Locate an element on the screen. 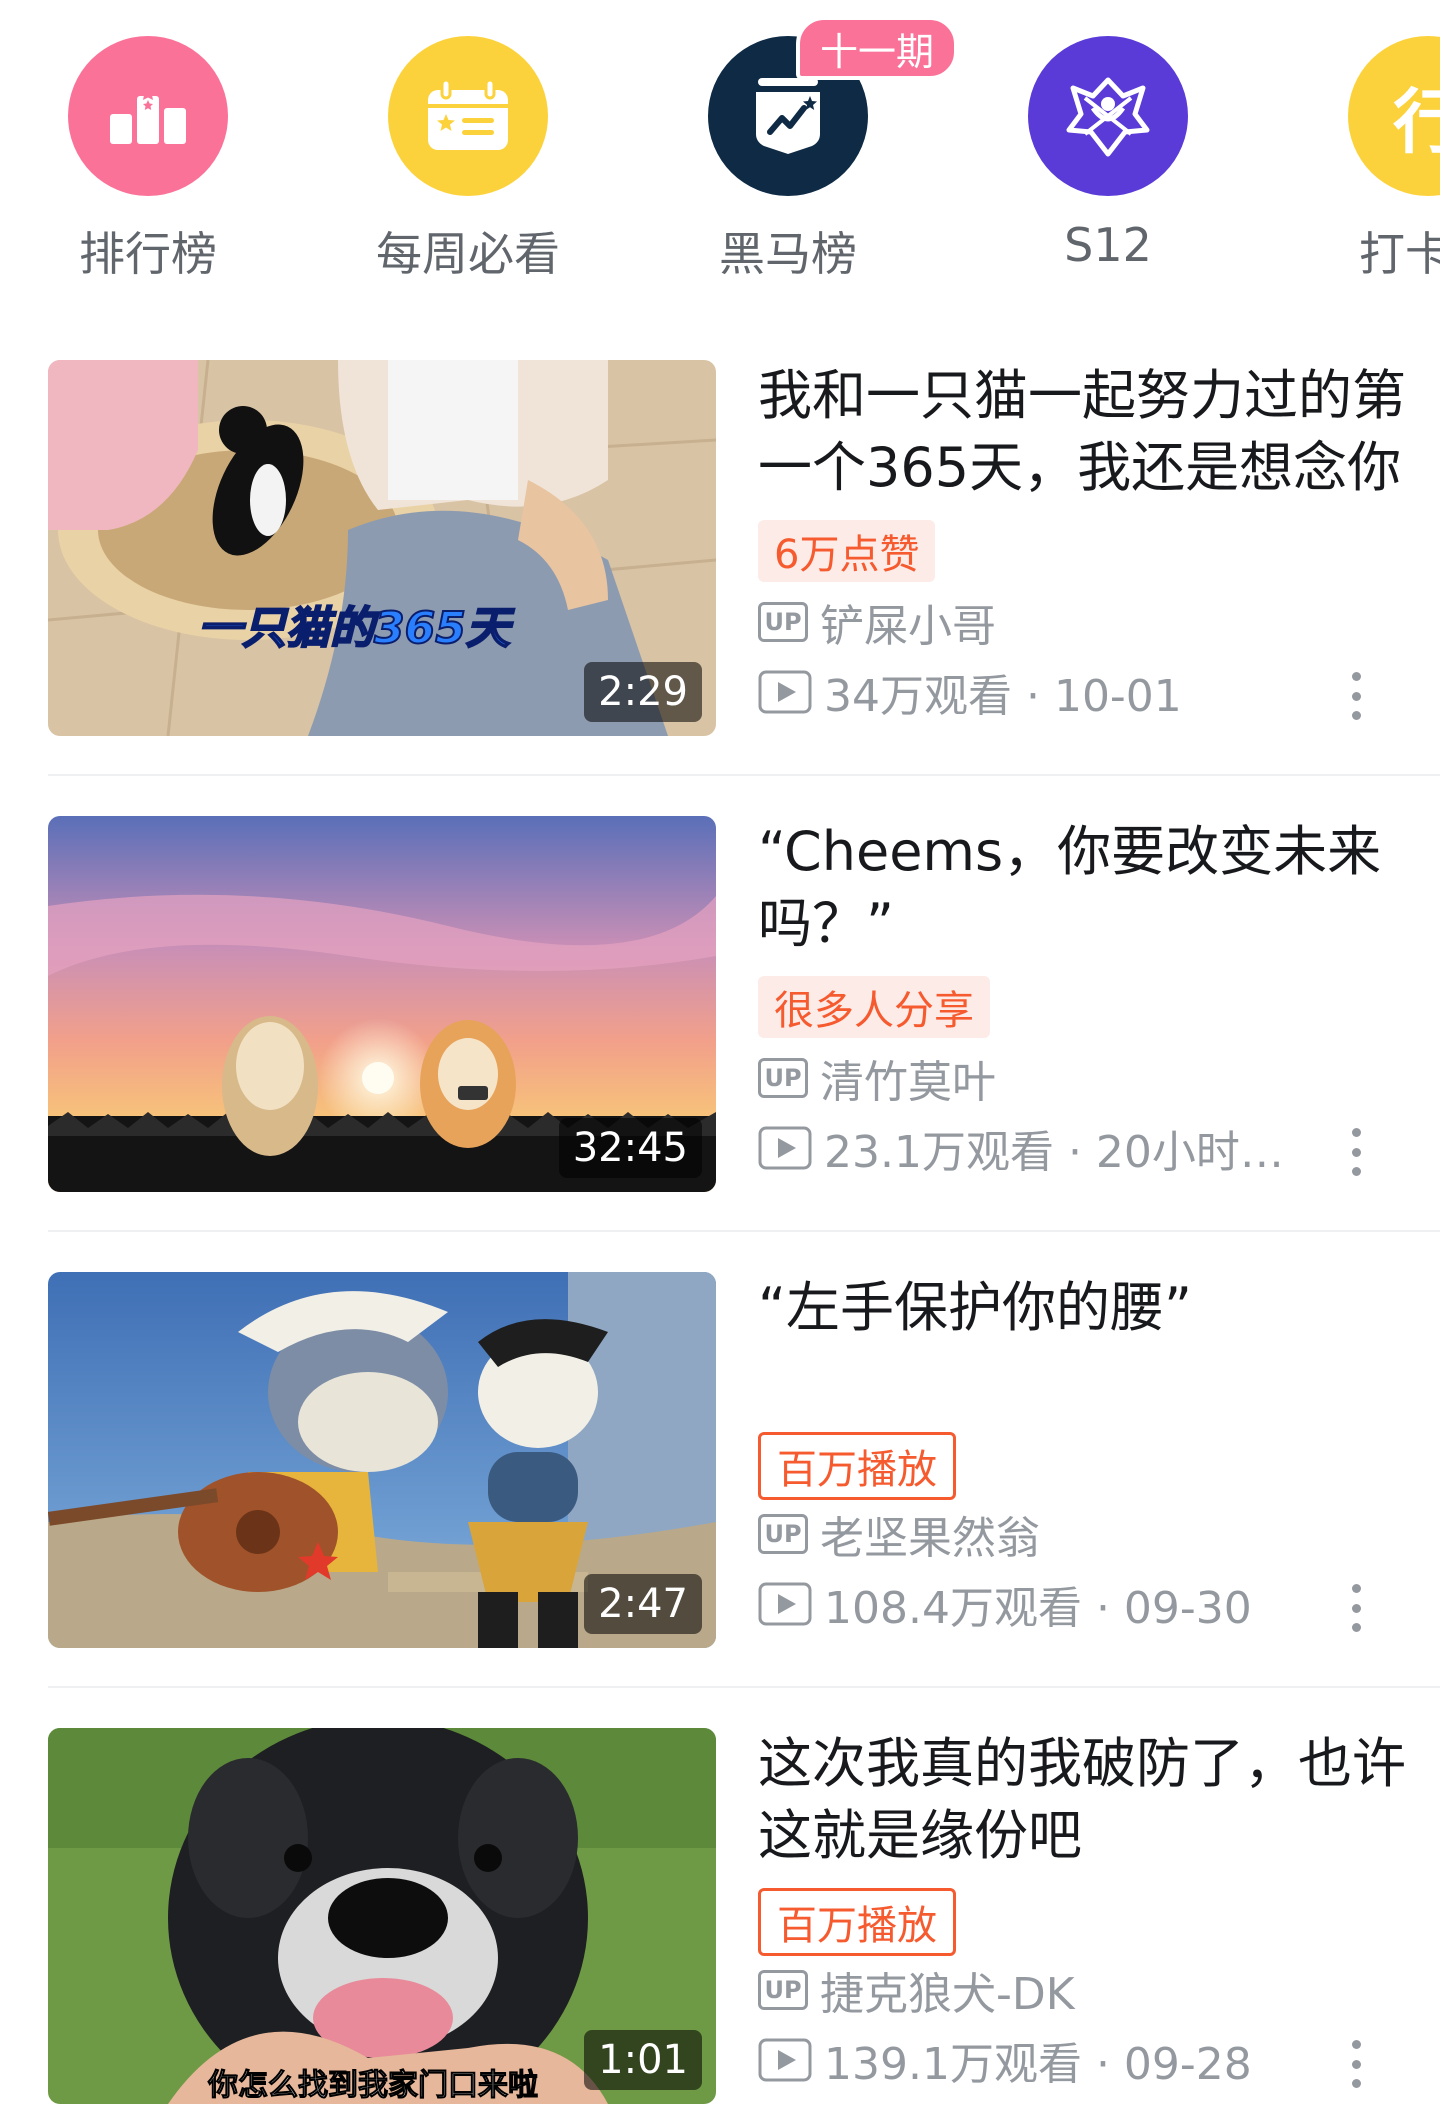 This screenshot has width=1440, height=2122. issue-badge: 十一期 is located at coordinates (877, 48).